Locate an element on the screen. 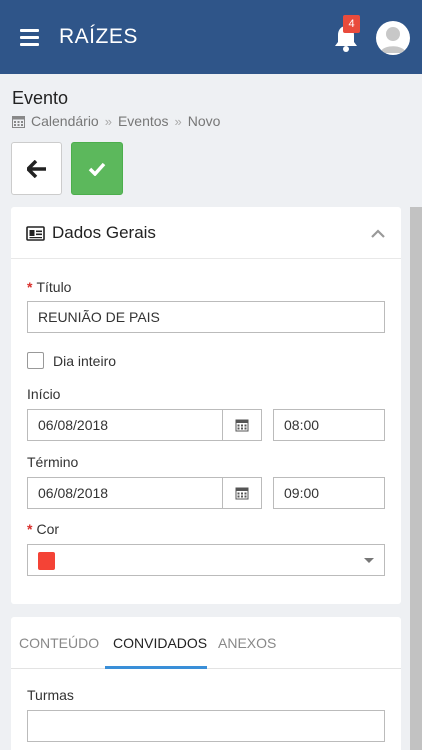 This screenshot has width=422, height=750. inicio-calendar-button is located at coordinates (242, 425).